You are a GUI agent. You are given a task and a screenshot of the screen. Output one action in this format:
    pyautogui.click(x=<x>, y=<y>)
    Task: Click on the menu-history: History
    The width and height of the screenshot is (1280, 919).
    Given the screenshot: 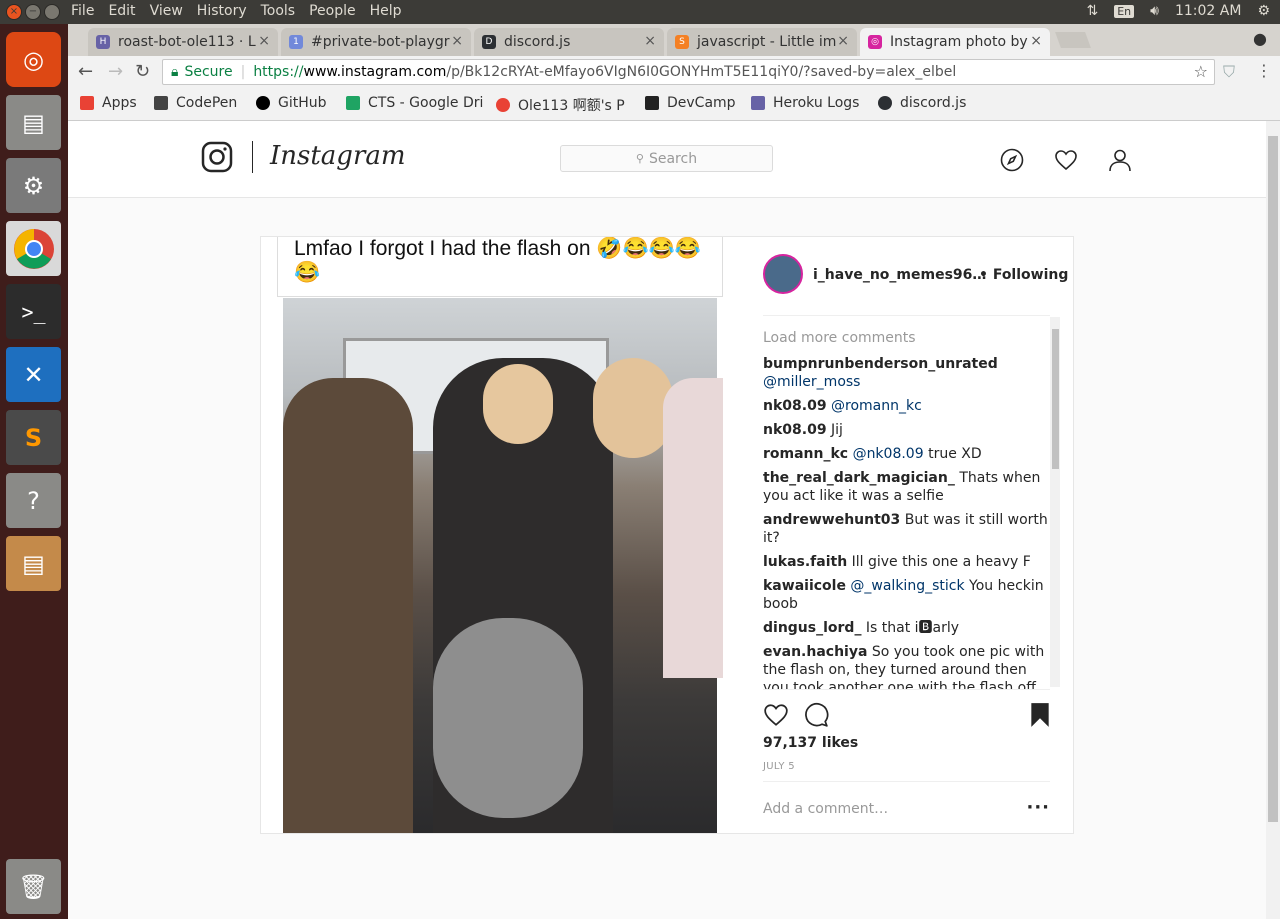 What is the action you would take?
    pyautogui.click(x=222, y=11)
    